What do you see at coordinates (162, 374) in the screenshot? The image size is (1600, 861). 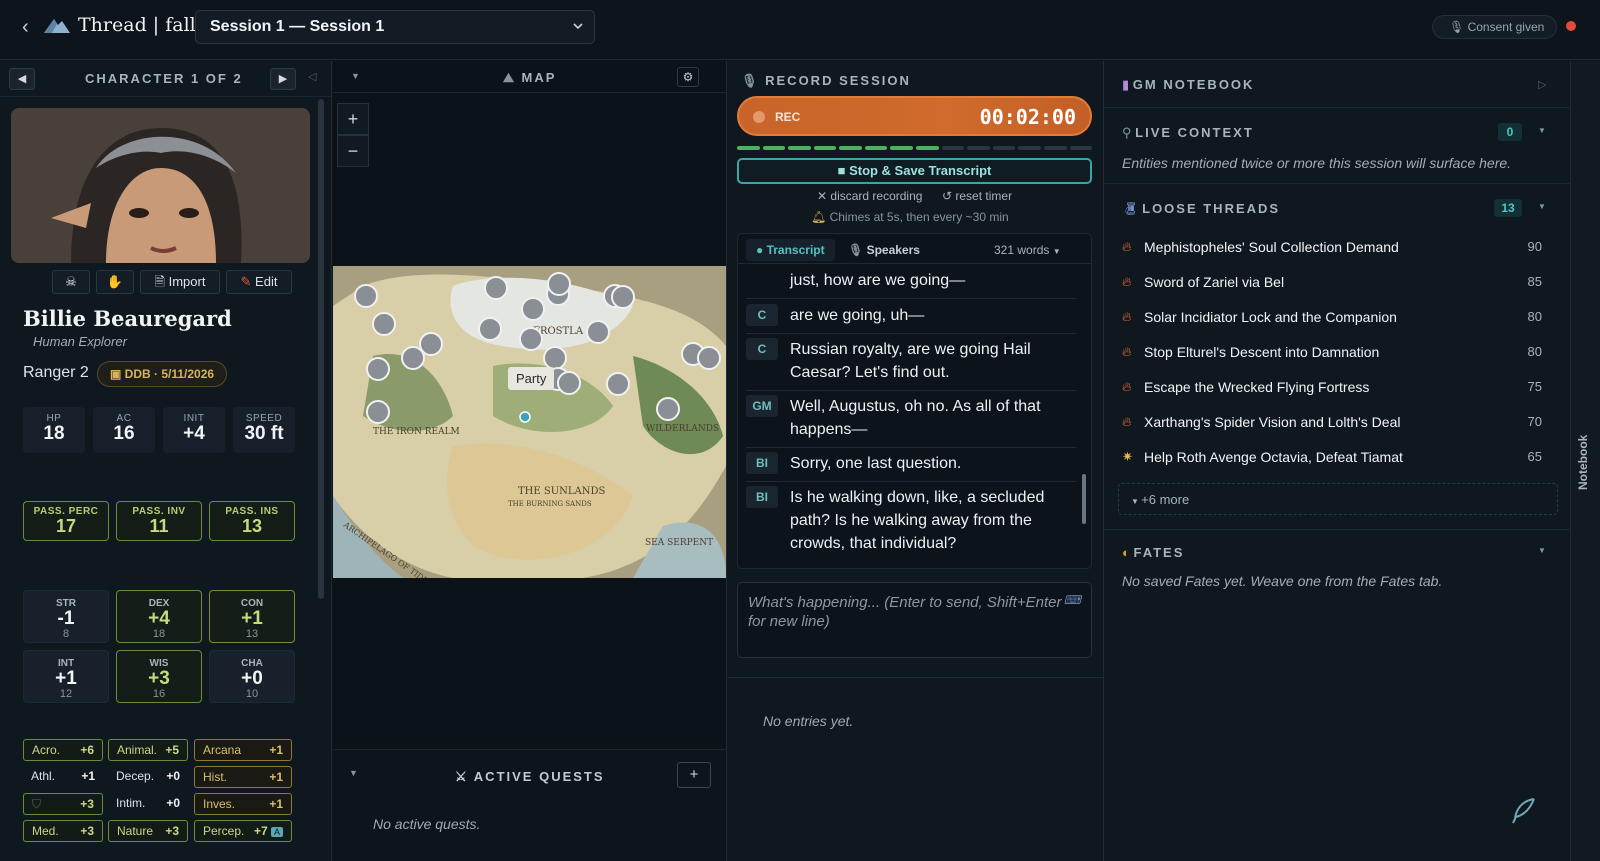 I see `ddb-sync-badge: ▣ DDB · 5/11/2026` at bounding box center [162, 374].